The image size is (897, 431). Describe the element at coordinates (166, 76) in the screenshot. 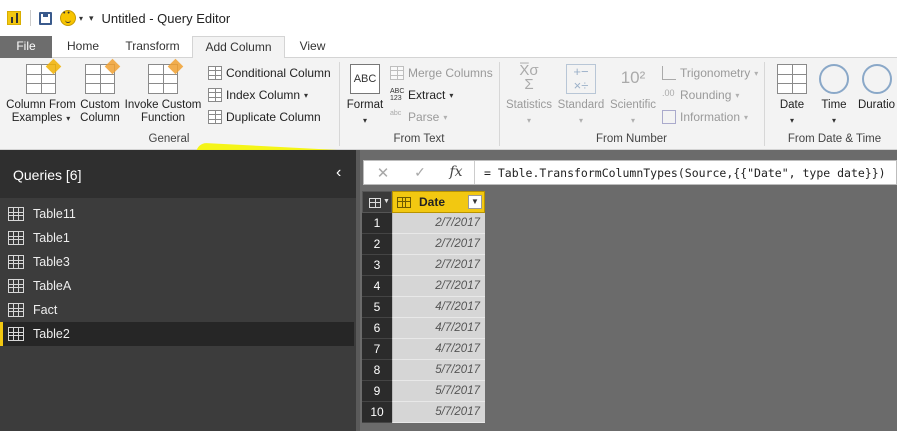

I see `invoke-function-fx-icon` at that location.